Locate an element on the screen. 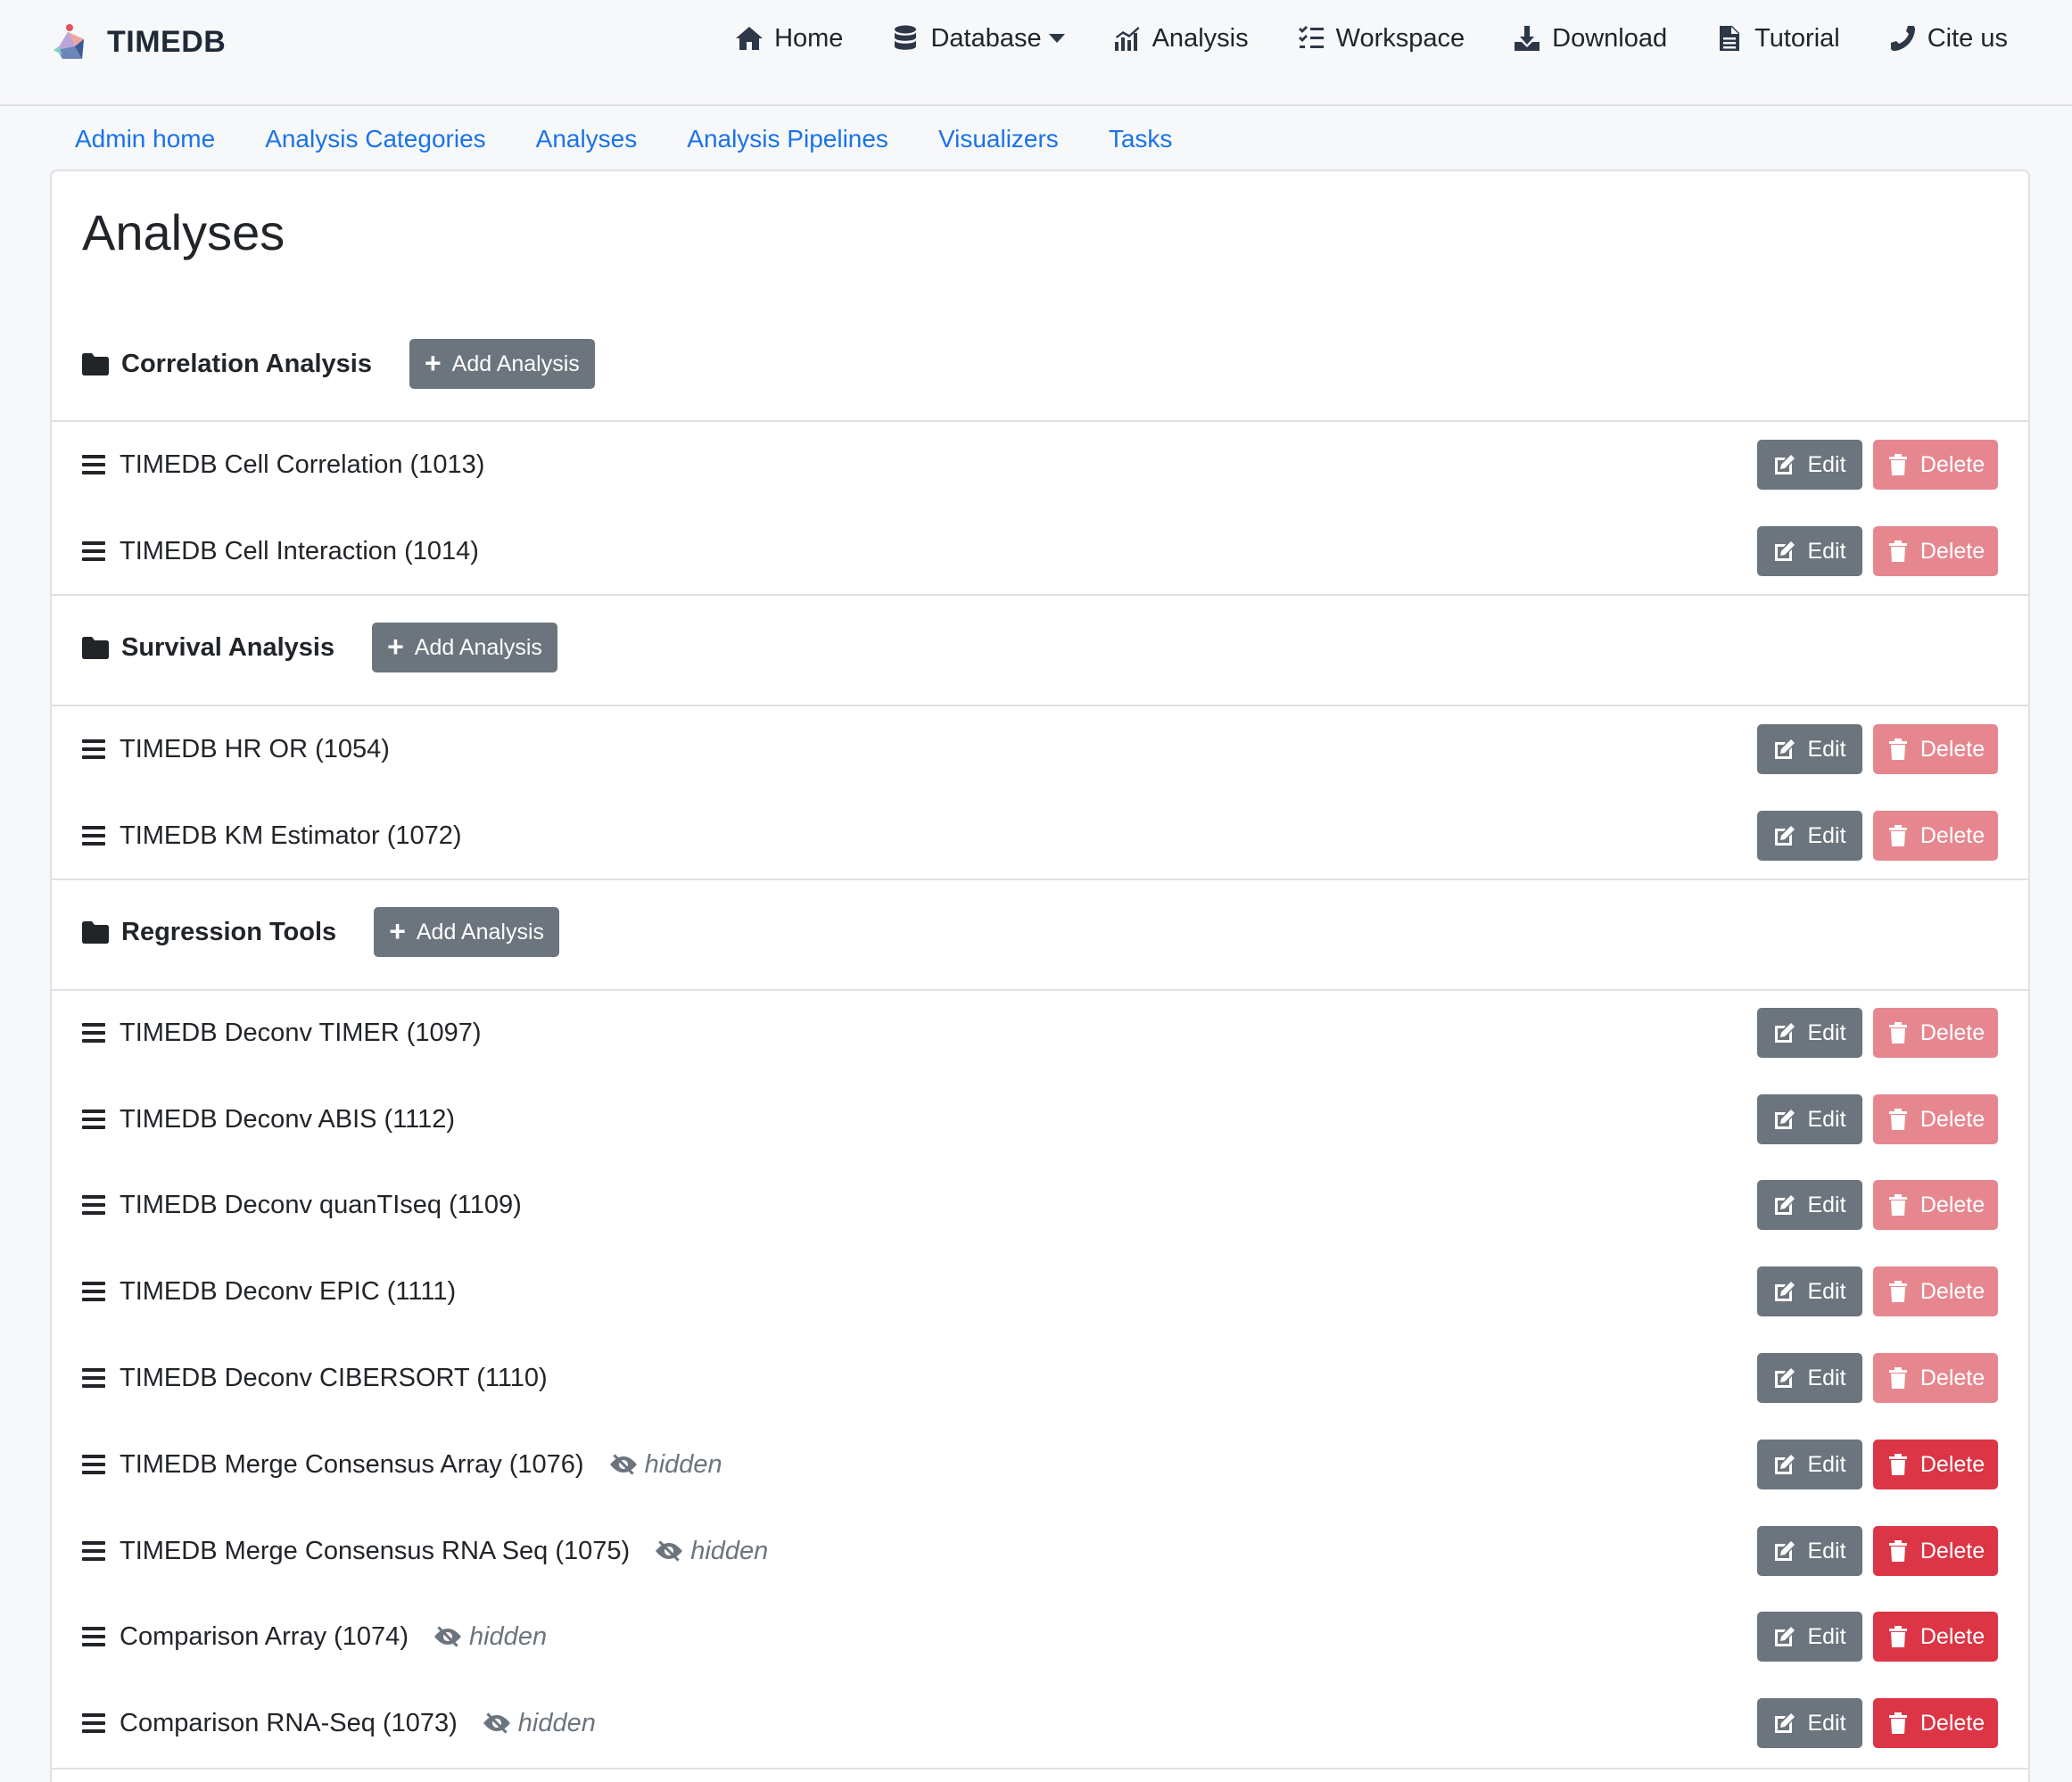 The image size is (2072, 1782). plus-icon: + is located at coordinates (433, 362).